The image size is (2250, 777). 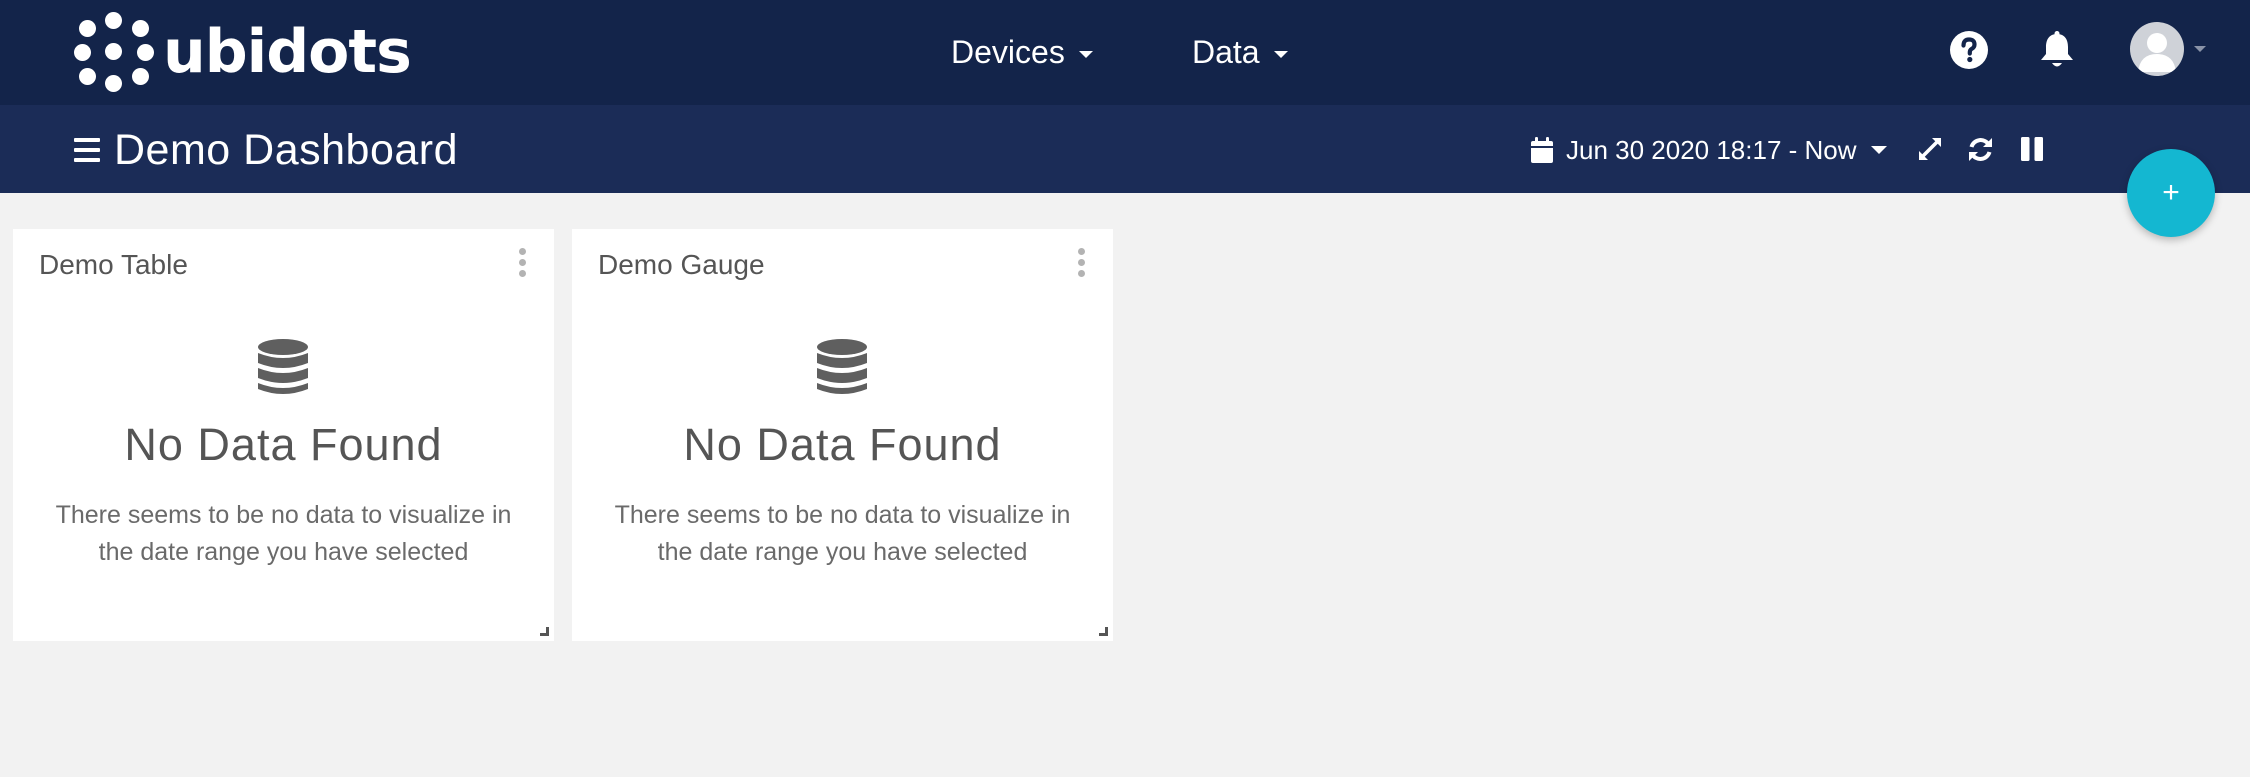 What do you see at coordinates (1008, 51) in the screenshot?
I see `nav-devices-label: Devices` at bounding box center [1008, 51].